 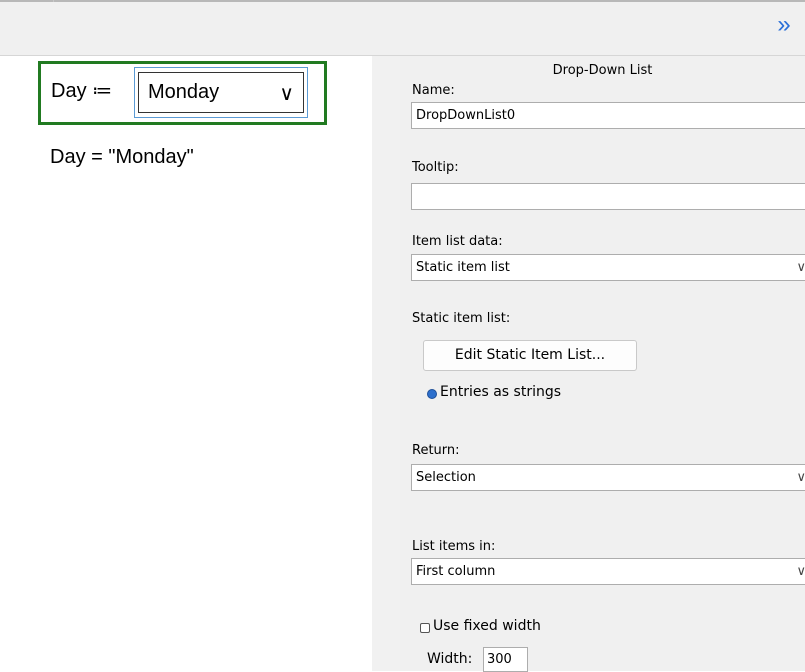 What do you see at coordinates (386, 363) in the screenshot?
I see `worksheet-gutter` at bounding box center [386, 363].